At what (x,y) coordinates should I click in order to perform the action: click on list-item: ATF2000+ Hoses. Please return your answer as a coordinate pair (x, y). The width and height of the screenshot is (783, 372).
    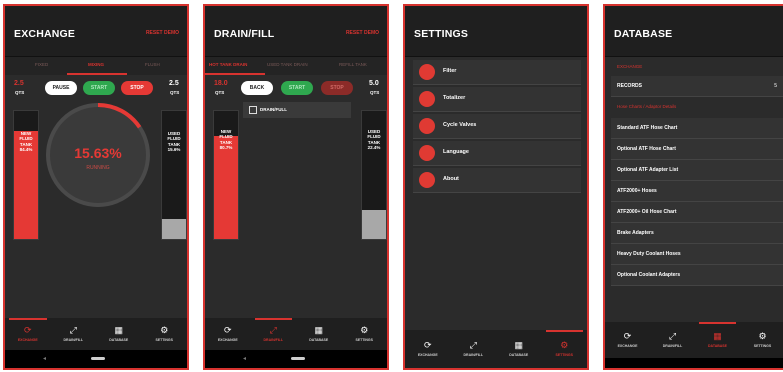
    Looking at the image, I should click on (697, 191).